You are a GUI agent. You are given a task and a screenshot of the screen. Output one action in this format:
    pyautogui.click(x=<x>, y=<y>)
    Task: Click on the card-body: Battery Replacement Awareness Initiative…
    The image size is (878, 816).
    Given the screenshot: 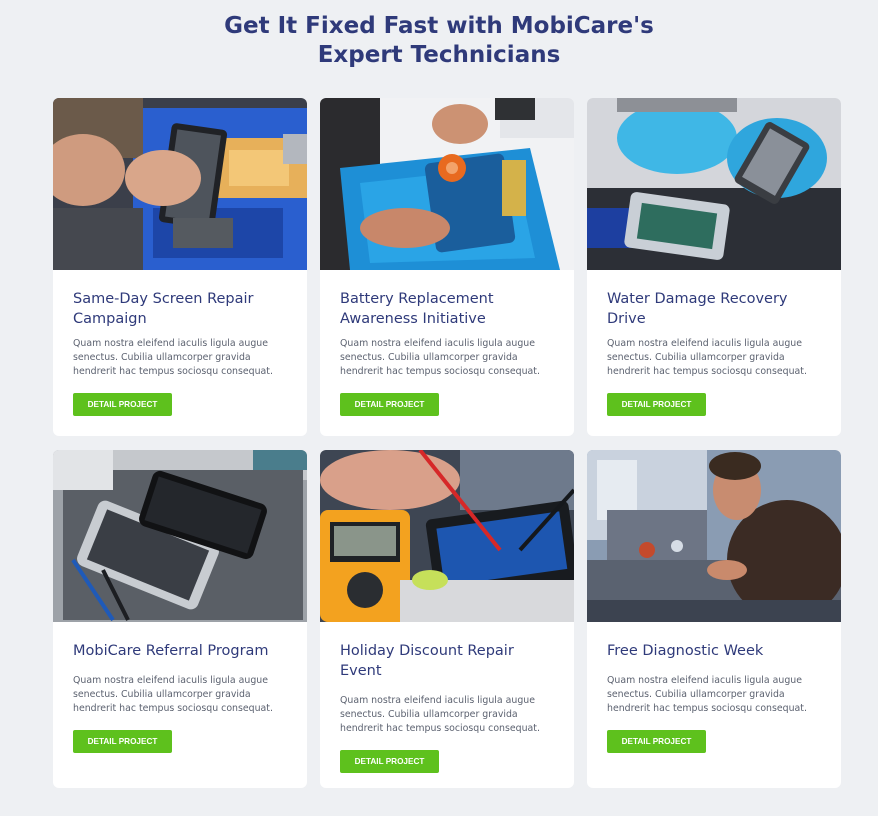 What is the action you would take?
    pyautogui.click(x=447, y=343)
    